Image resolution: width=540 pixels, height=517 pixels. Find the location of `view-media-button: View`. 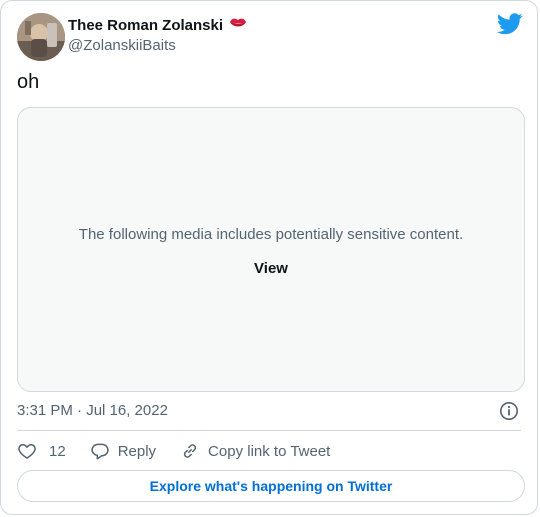

view-media-button: View is located at coordinates (271, 268).